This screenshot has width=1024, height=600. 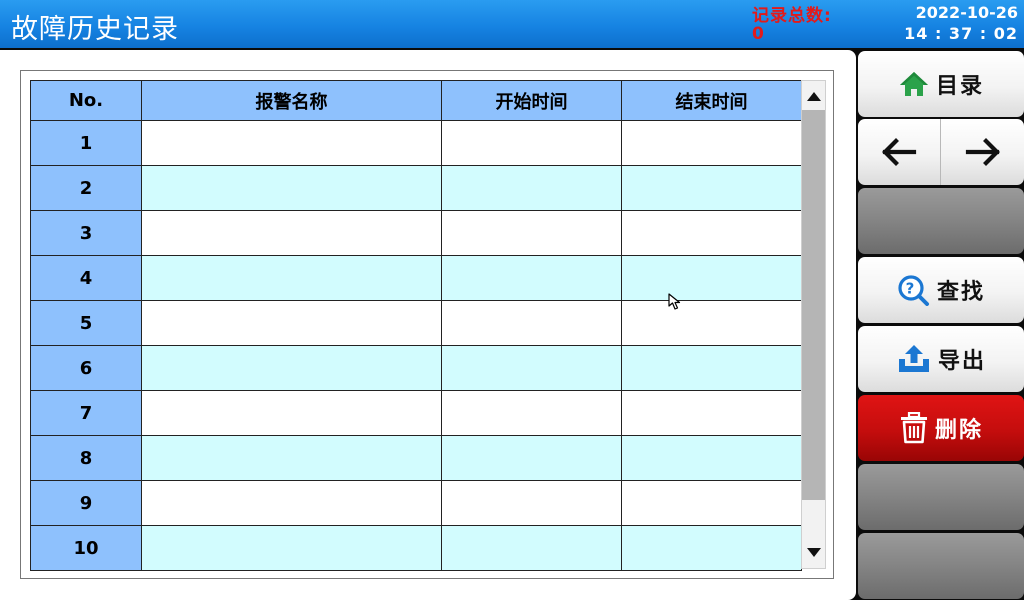 What do you see at coordinates (86, 188) in the screenshot?
I see `row-number: 2` at bounding box center [86, 188].